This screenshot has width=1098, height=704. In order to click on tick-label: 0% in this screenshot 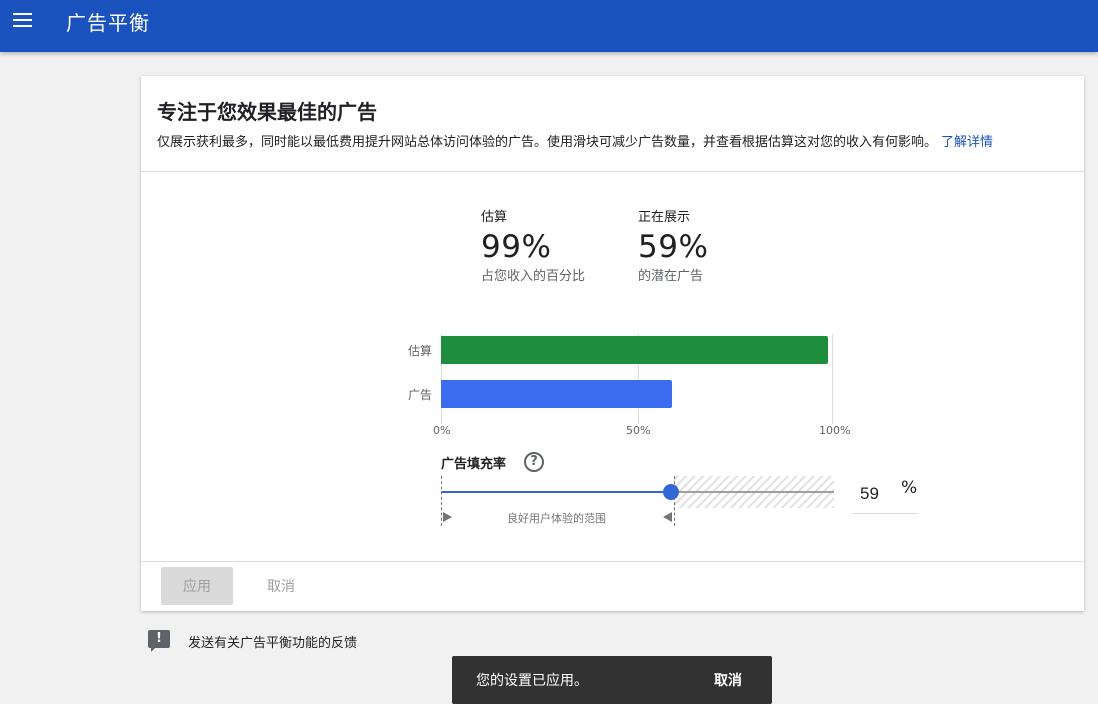, I will do `click(442, 430)`.